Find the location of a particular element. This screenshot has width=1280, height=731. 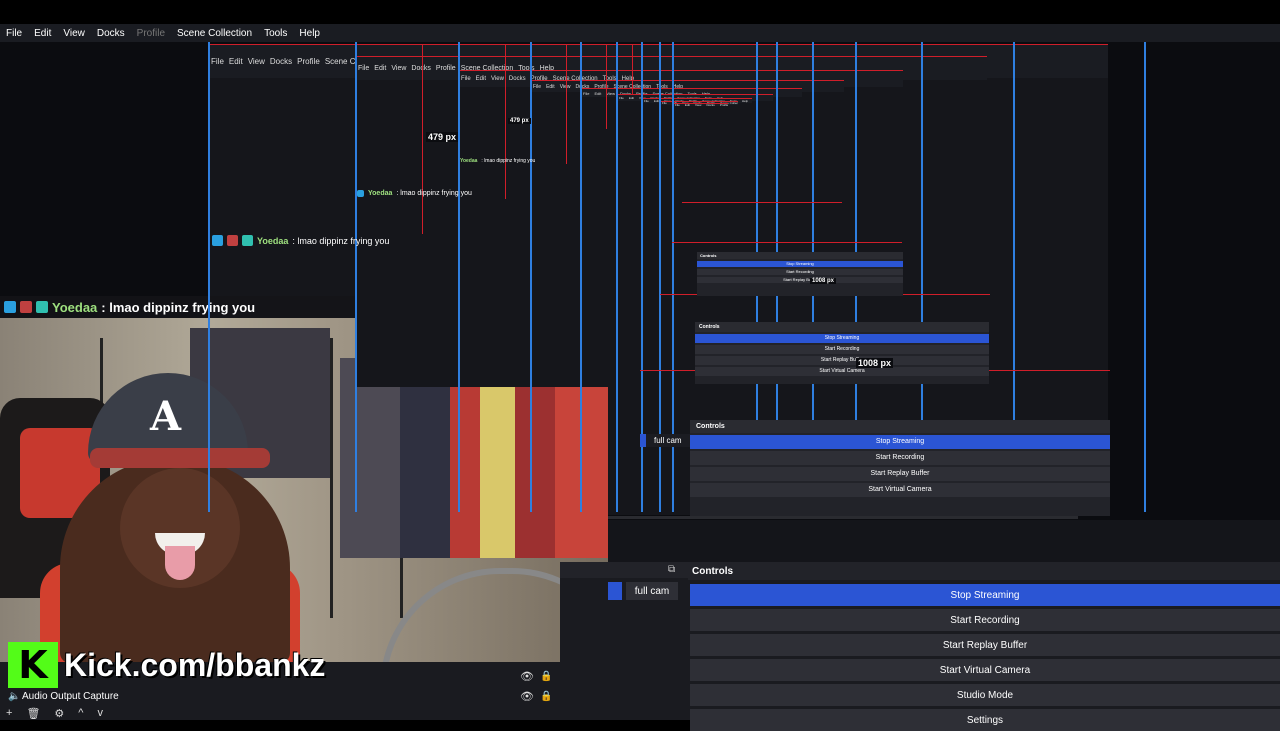

dock-header-band is located at coordinates (944, 541).